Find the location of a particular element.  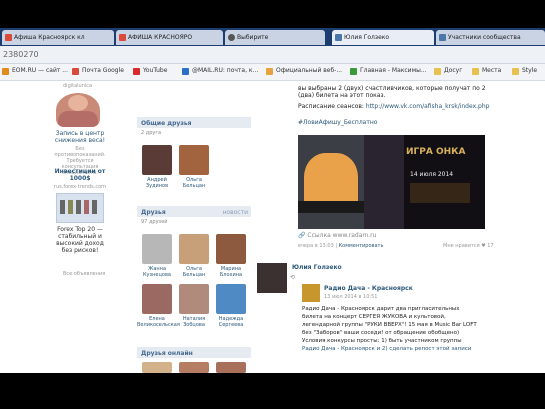

group-avatar is located at coordinates (311, 293).